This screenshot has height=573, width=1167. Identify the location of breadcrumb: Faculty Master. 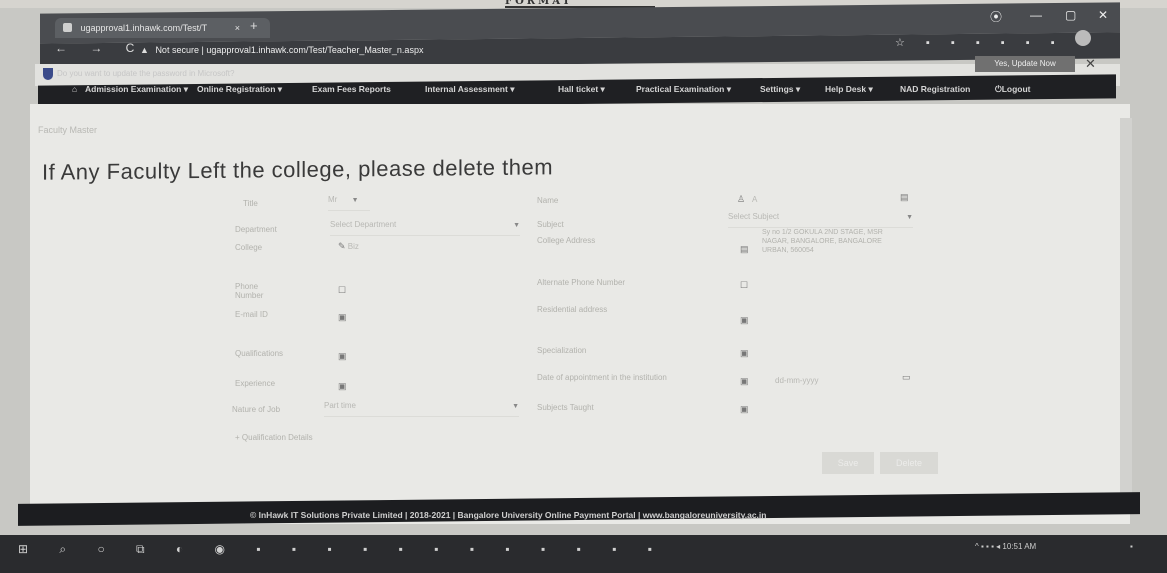
(68, 130).